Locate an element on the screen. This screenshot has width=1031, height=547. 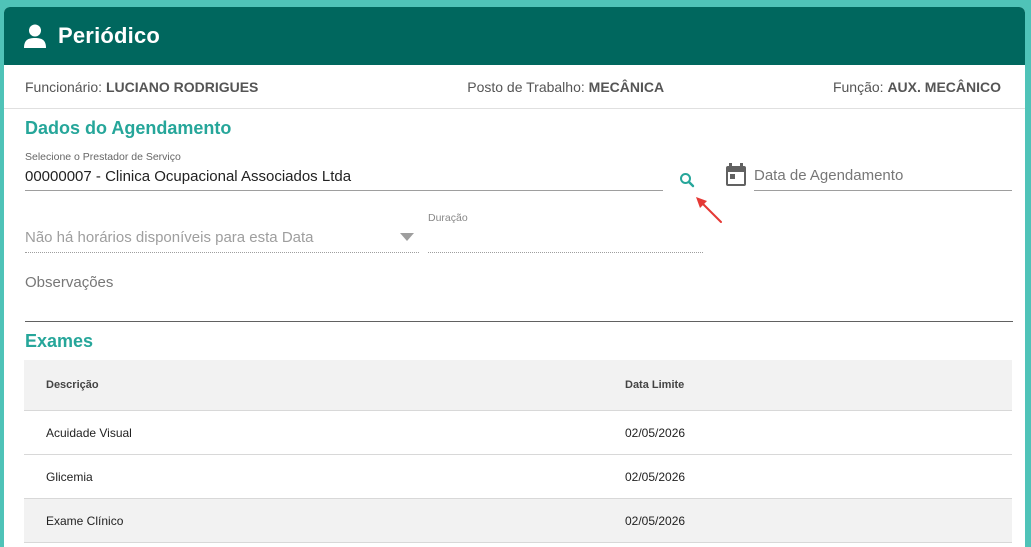
prestador-label: Selecione o Prestador de Serviço is located at coordinates (103, 157).